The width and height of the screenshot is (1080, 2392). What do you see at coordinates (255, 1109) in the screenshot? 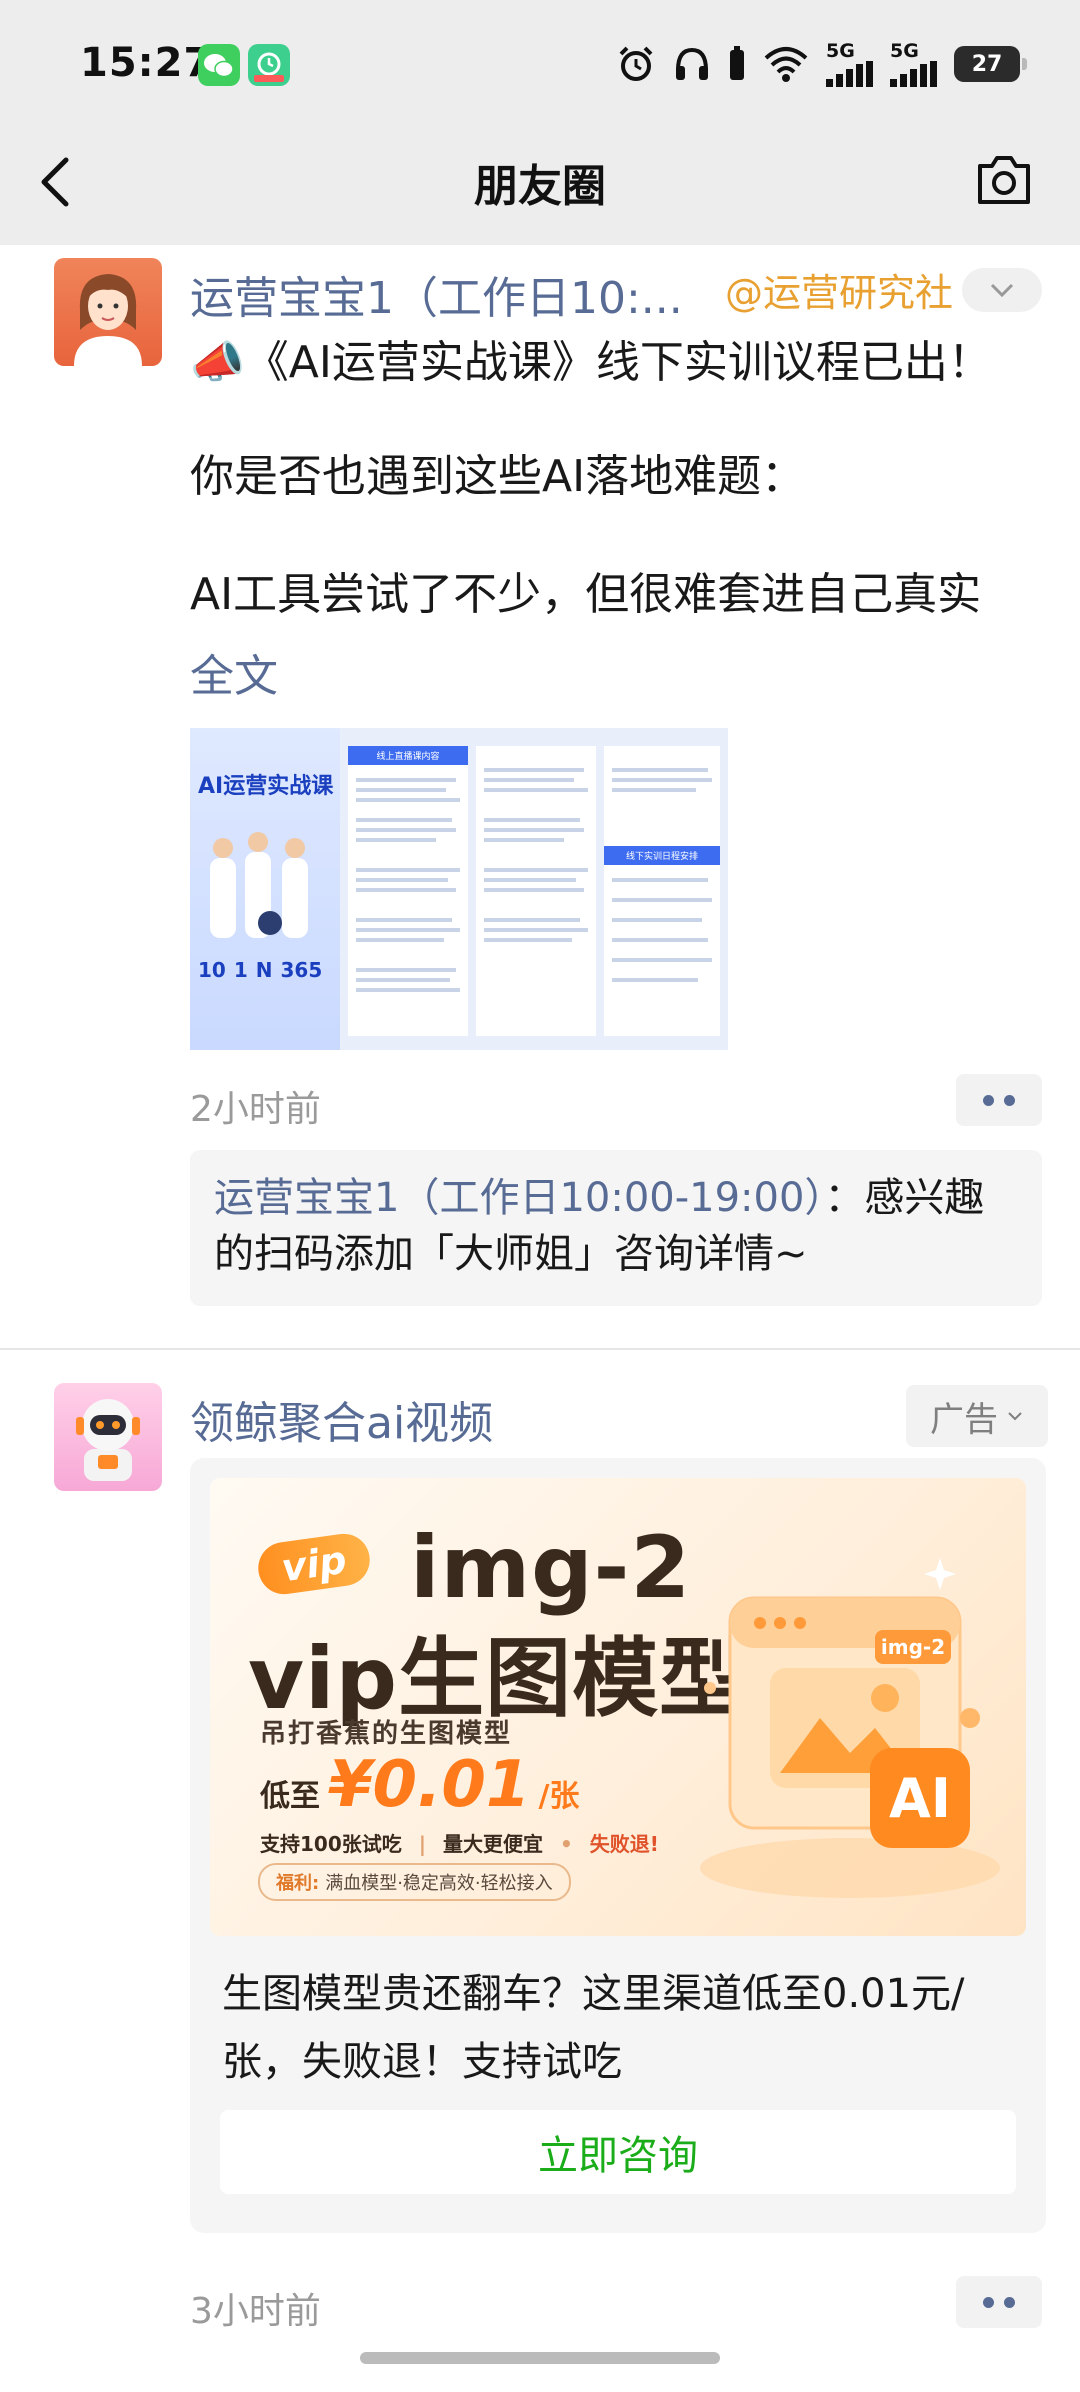
I see `post-timestamp: 2小时前` at bounding box center [255, 1109].